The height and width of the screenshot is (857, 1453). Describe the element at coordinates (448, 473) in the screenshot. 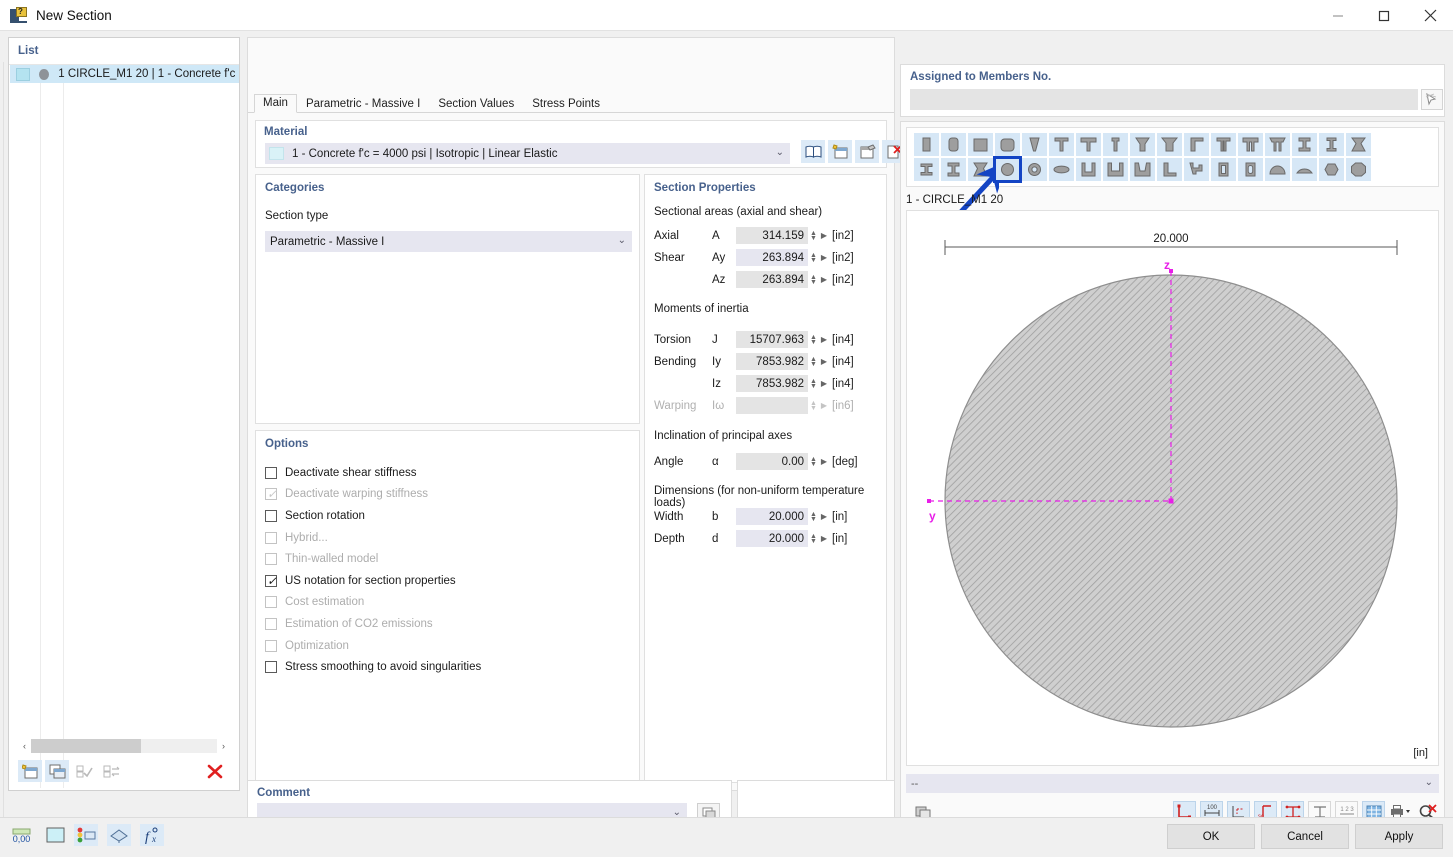

I see `option-deactivate-shear-stiffness: Deactivate shear stiffness` at that location.